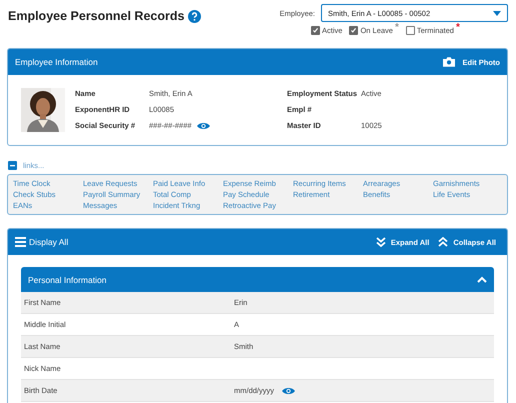  I want to click on camera-icon, so click(448, 62).